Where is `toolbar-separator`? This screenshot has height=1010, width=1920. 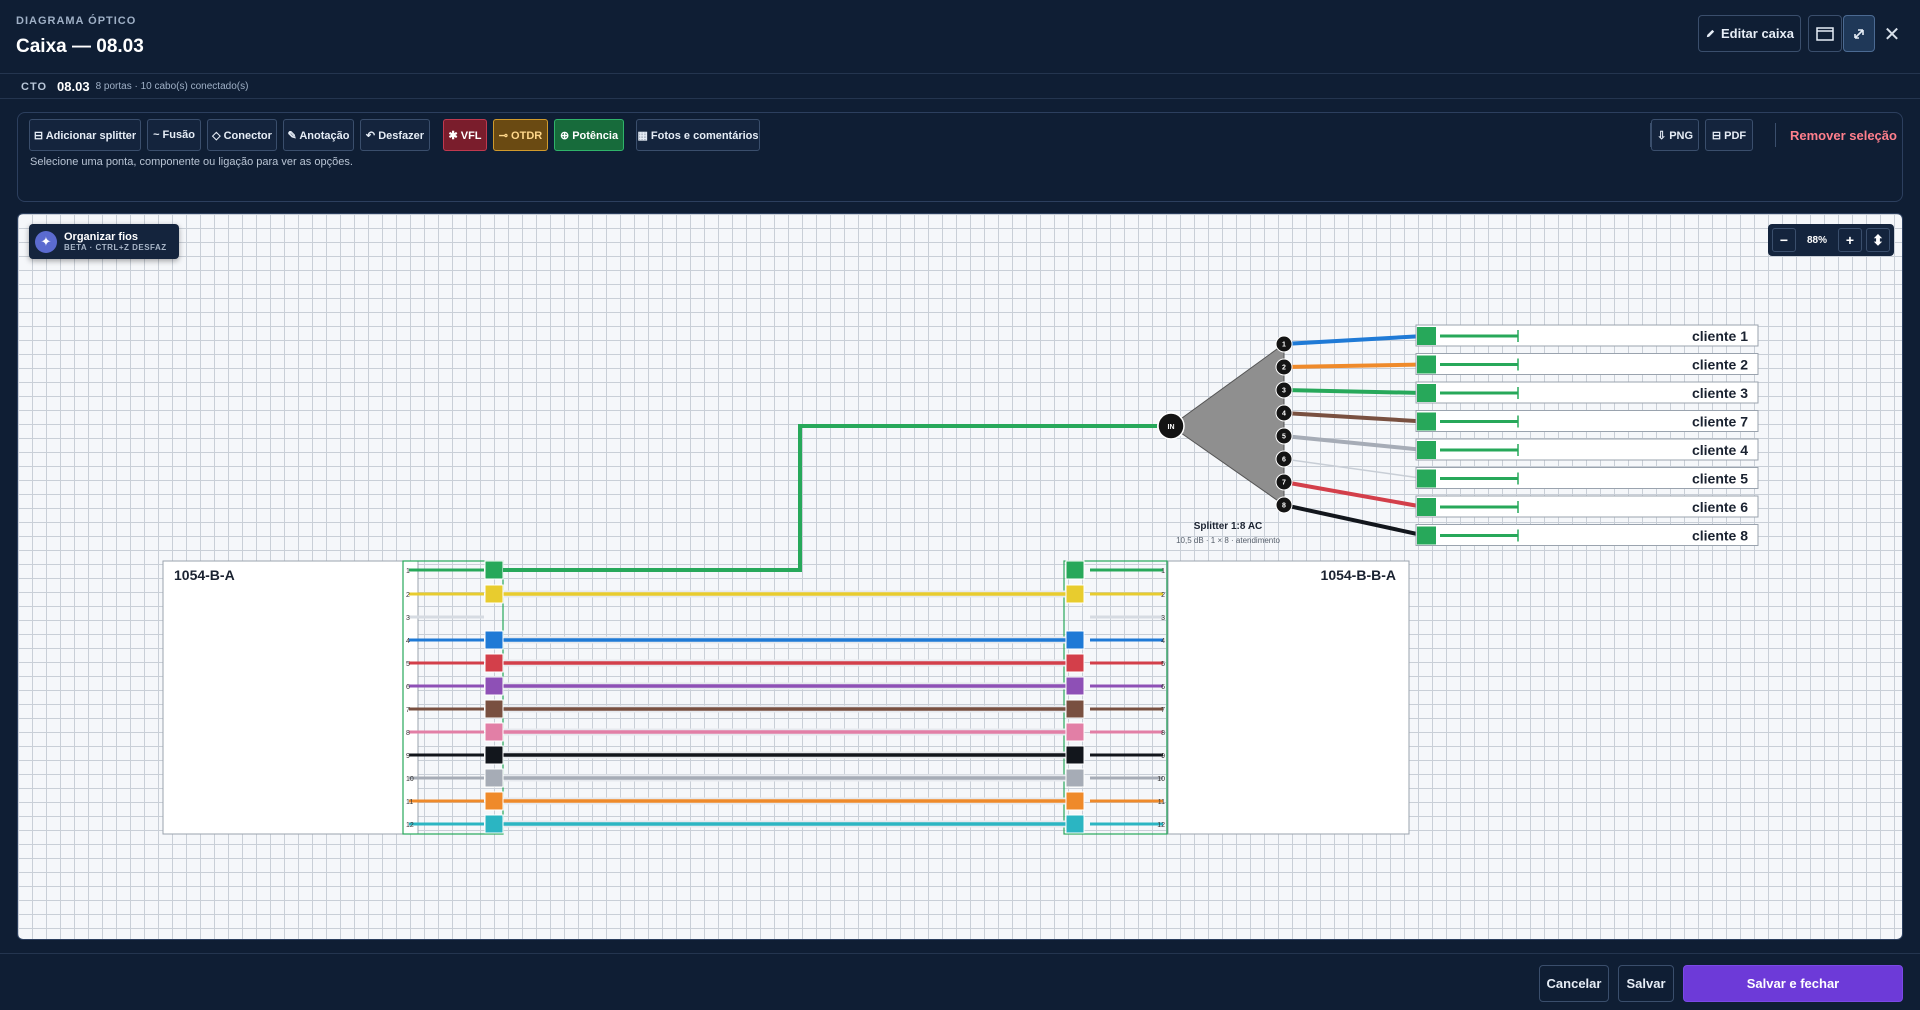 toolbar-separator is located at coordinates (1775, 135).